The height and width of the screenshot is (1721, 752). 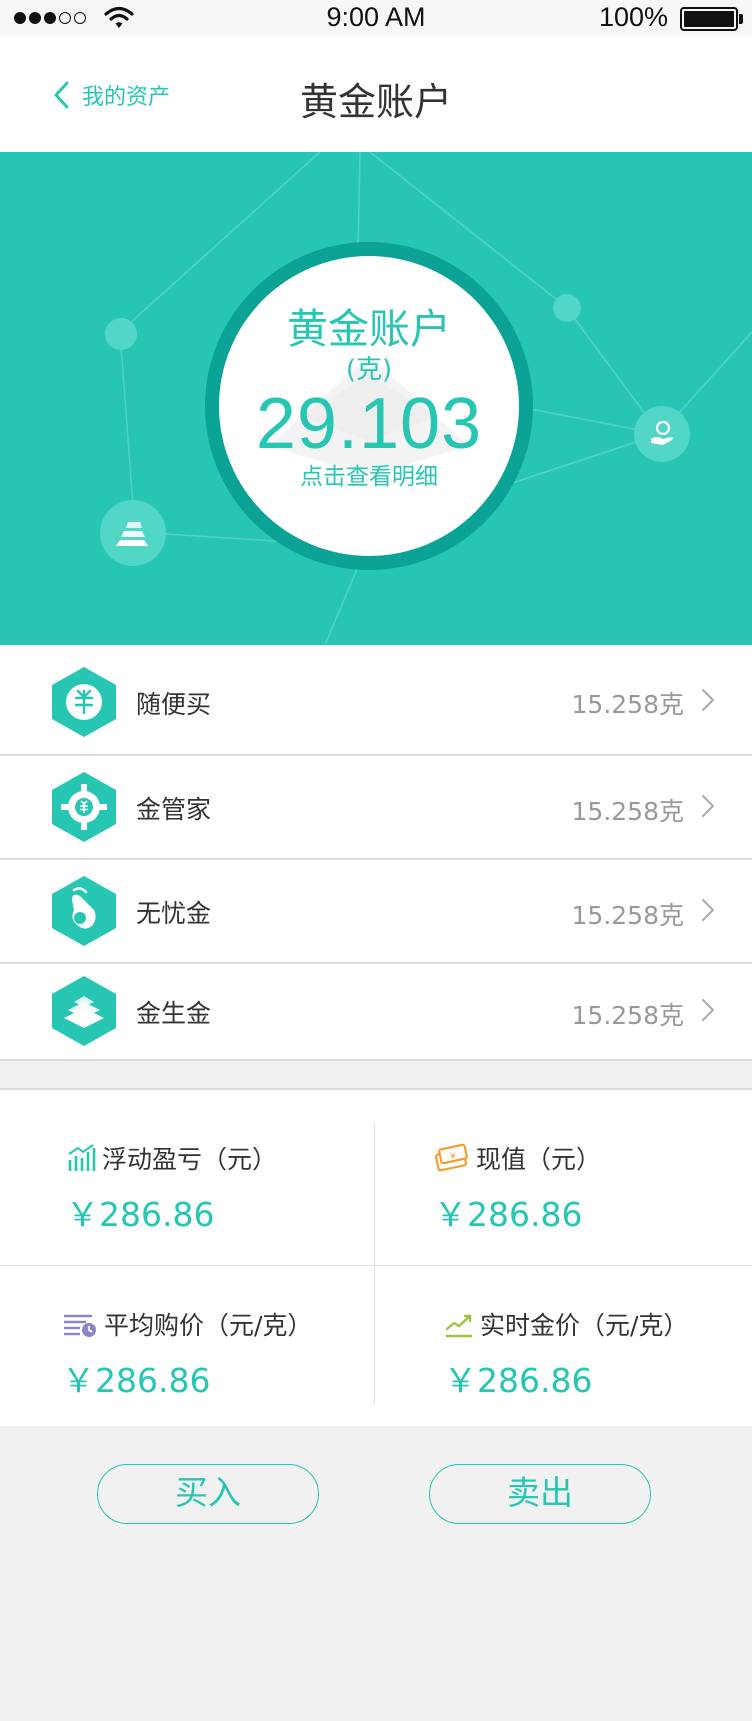 What do you see at coordinates (598, 1354) in the screenshot?
I see `stat-realtime-price: 实时金价（元/克） ￥286.86` at bounding box center [598, 1354].